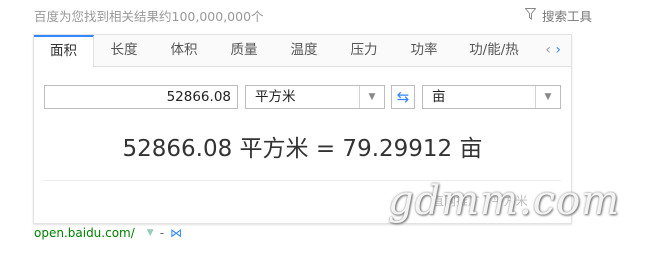 The width and height of the screenshot is (658, 260). Describe the element at coordinates (302, 149) in the screenshot. I see `conversion-result: 52866.08 平方米 = 79.29912 亩` at that location.